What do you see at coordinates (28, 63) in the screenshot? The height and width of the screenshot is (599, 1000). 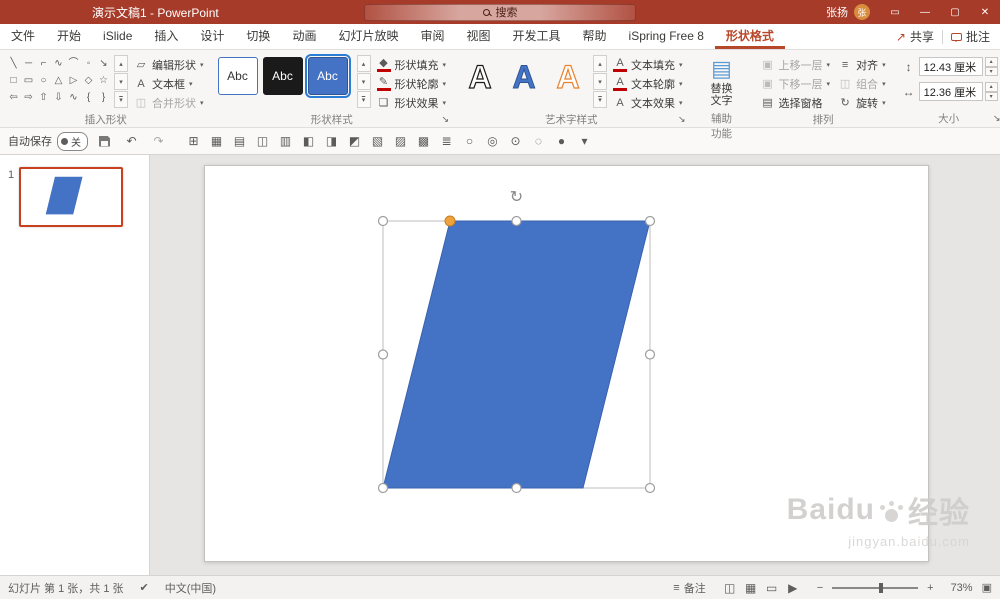 I see `shape-gallery-item-0-1: ─` at bounding box center [28, 63].